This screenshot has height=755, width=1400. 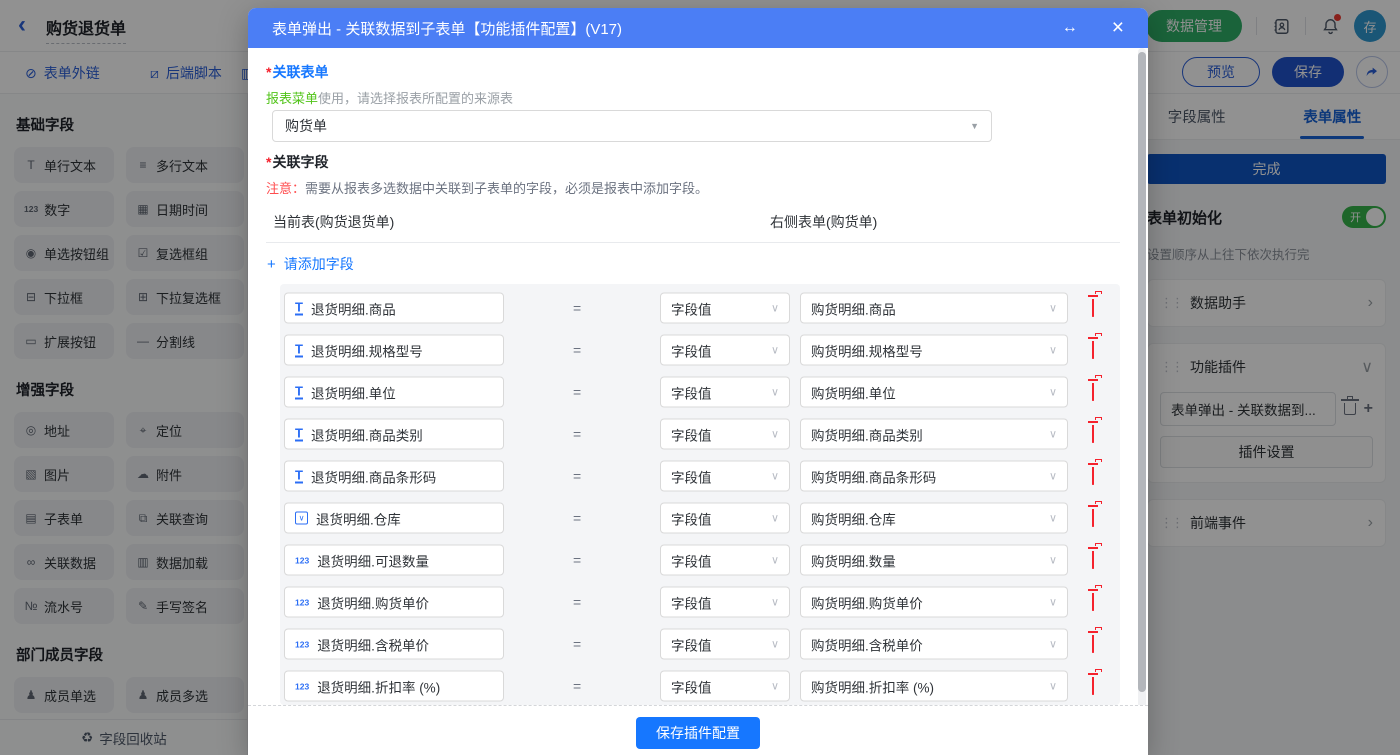 I want to click on target-field-input: T 退货明细.商品类别, so click(x=394, y=434).